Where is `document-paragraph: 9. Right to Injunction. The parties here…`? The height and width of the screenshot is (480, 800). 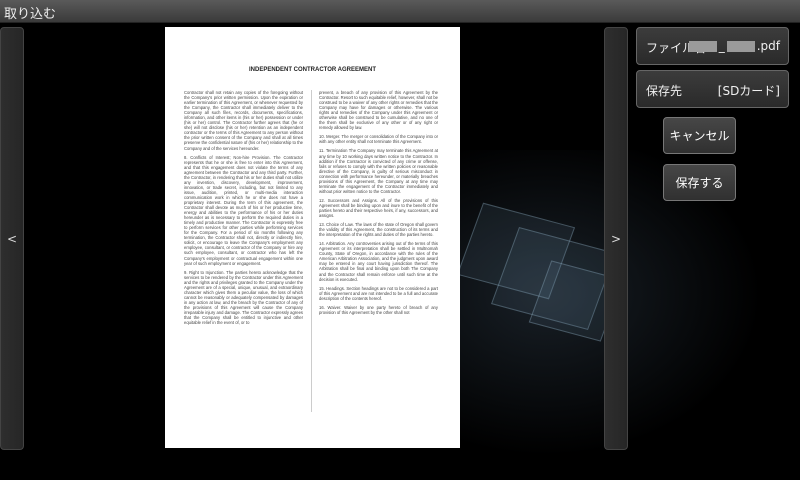 document-paragraph: 9. Right to Injunction. The parties here… is located at coordinates (243, 297).